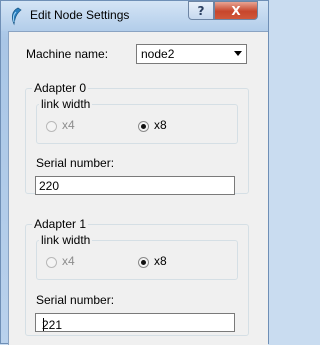 The width and height of the screenshot is (320, 345). What do you see at coordinates (143, 262) in the screenshot?
I see `adapter-1-x8-radio` at bounding box center [143, 262].